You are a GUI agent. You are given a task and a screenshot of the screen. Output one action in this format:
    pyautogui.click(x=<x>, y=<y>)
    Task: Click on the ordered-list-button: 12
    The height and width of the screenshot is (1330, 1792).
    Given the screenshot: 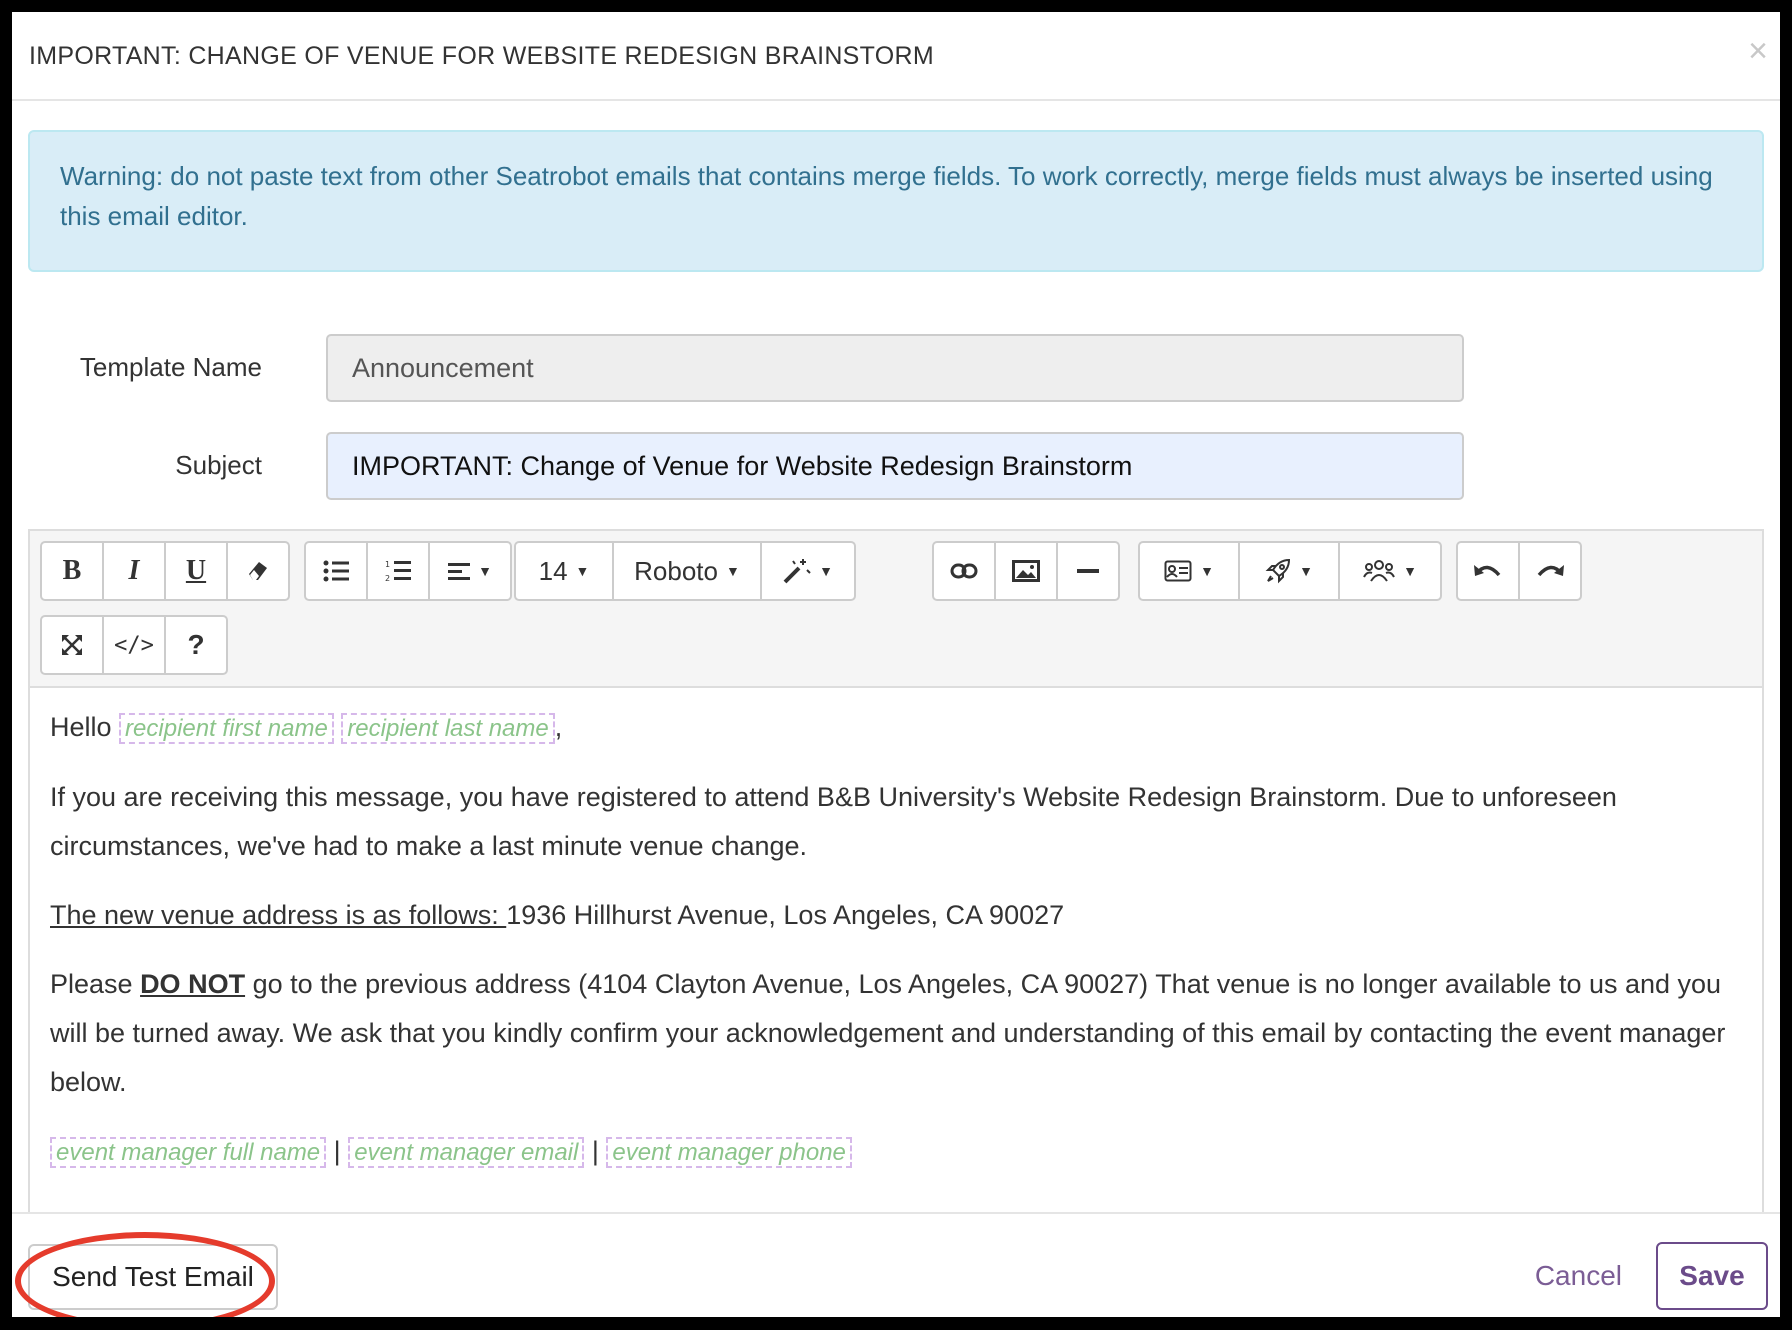 What is the action you would take?
    pyautogui.click(x=398, y=571)
    